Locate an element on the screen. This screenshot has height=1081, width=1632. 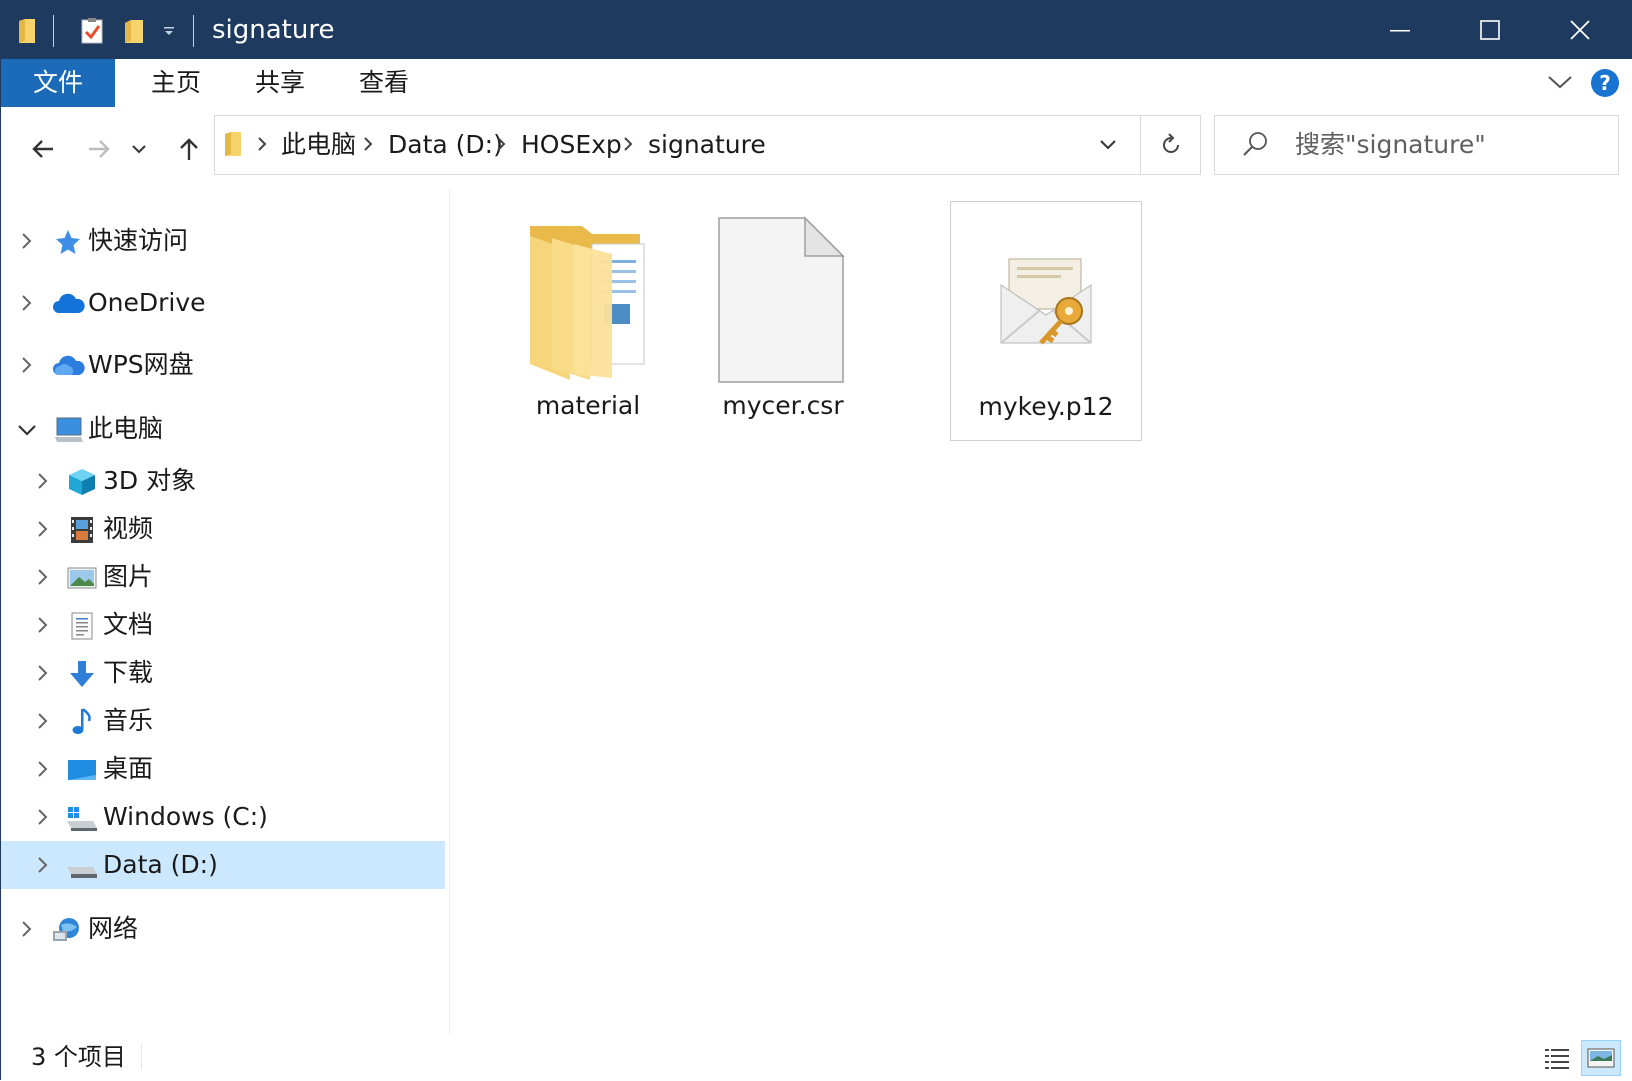
ribbon-expand-button is located at coordinates (1560, 84).